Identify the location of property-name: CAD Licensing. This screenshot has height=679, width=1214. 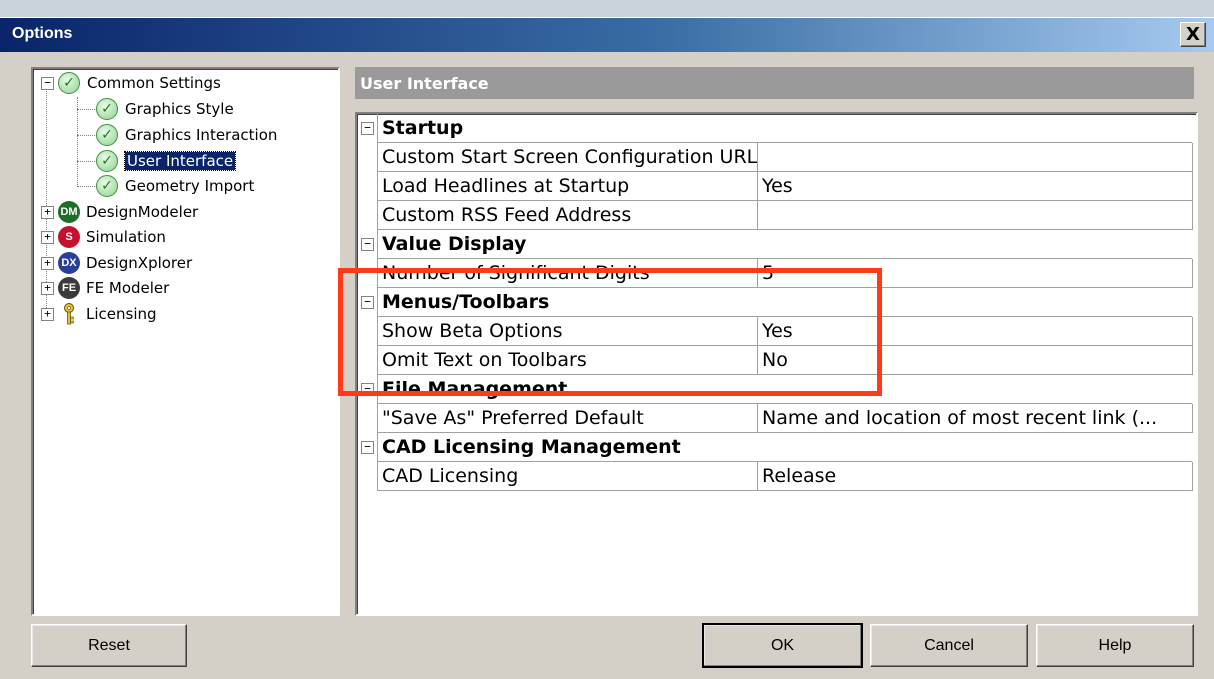
(568, 476).